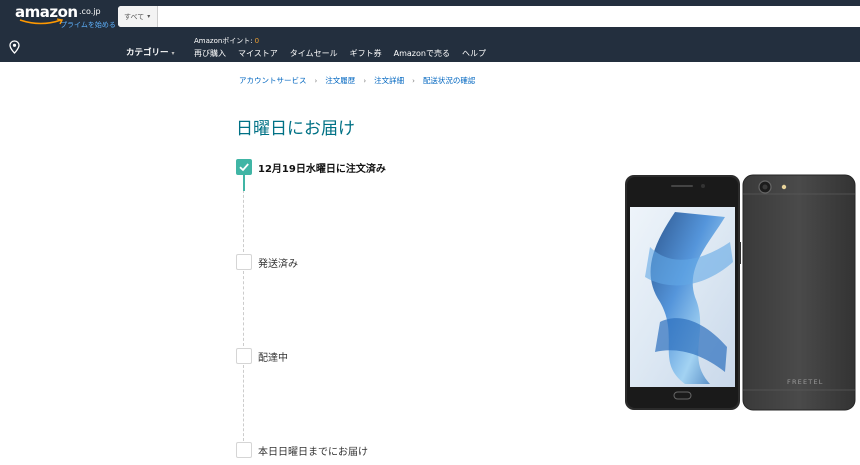  What do you see at coordinates (357, 80) in the screenshot?
I see `breadcrumb: アカウントサービス › 注文履歴 › 注文詳細 › 配送状況の確認` at bounding box center [357, 80].